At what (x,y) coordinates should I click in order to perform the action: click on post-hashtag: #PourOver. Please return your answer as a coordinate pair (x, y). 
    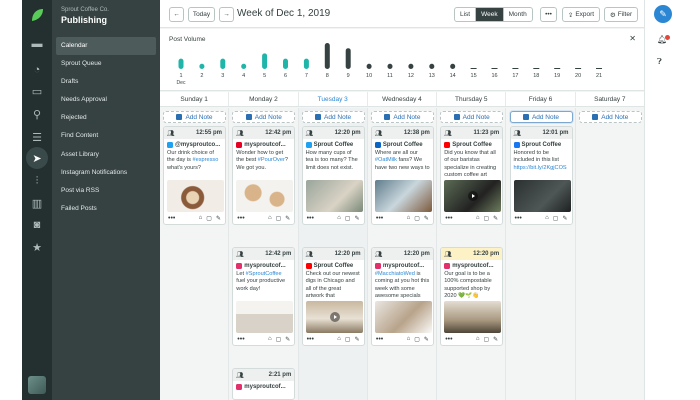
    Looking at the image, I should click on (271, 160).